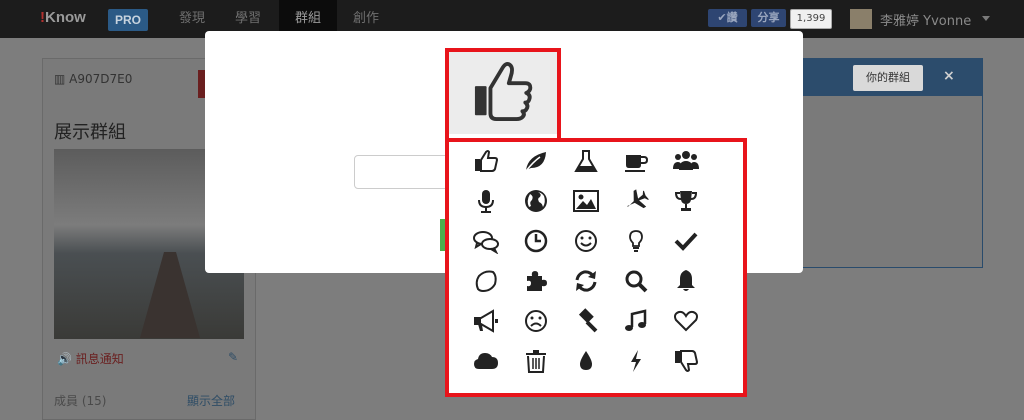 The height and width of the screenshot is (420, 1024). Describe the element at coordinates (686, 161) in the screenshot. I see `users-icon` at that location.